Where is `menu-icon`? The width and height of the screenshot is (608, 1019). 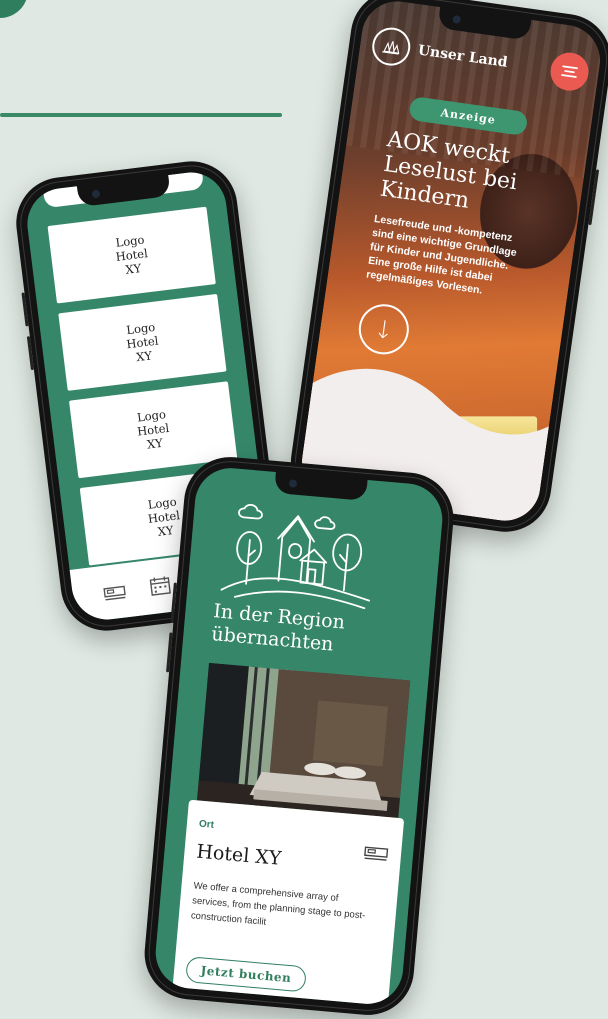 menu-icon is located at coordinates (570, 71).